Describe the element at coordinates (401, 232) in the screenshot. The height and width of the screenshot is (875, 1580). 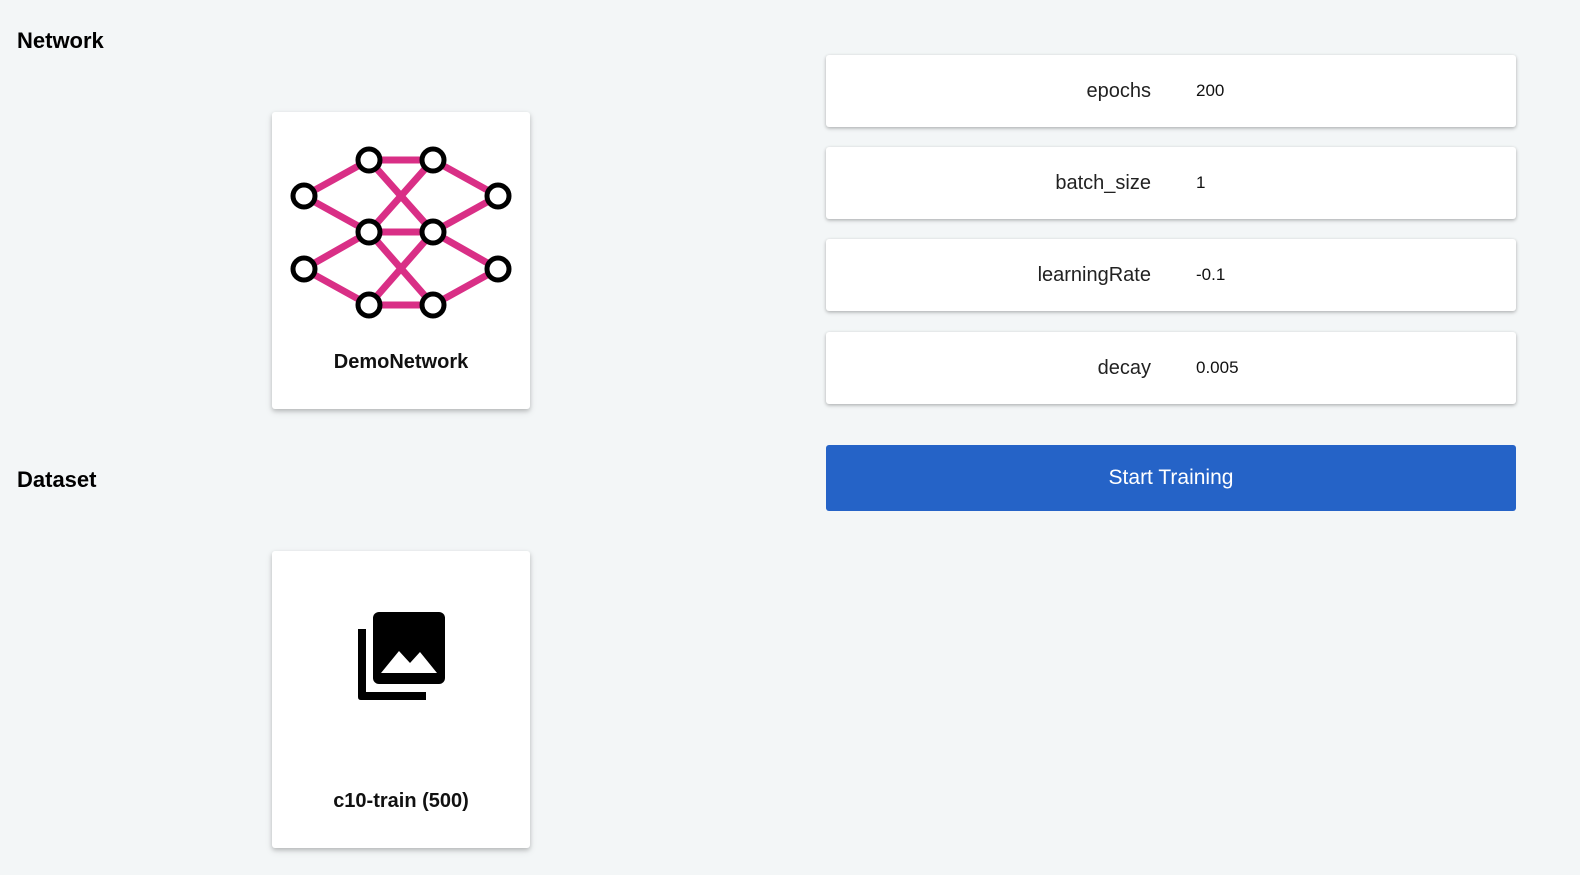
I see `neural-network-icon` at that location.